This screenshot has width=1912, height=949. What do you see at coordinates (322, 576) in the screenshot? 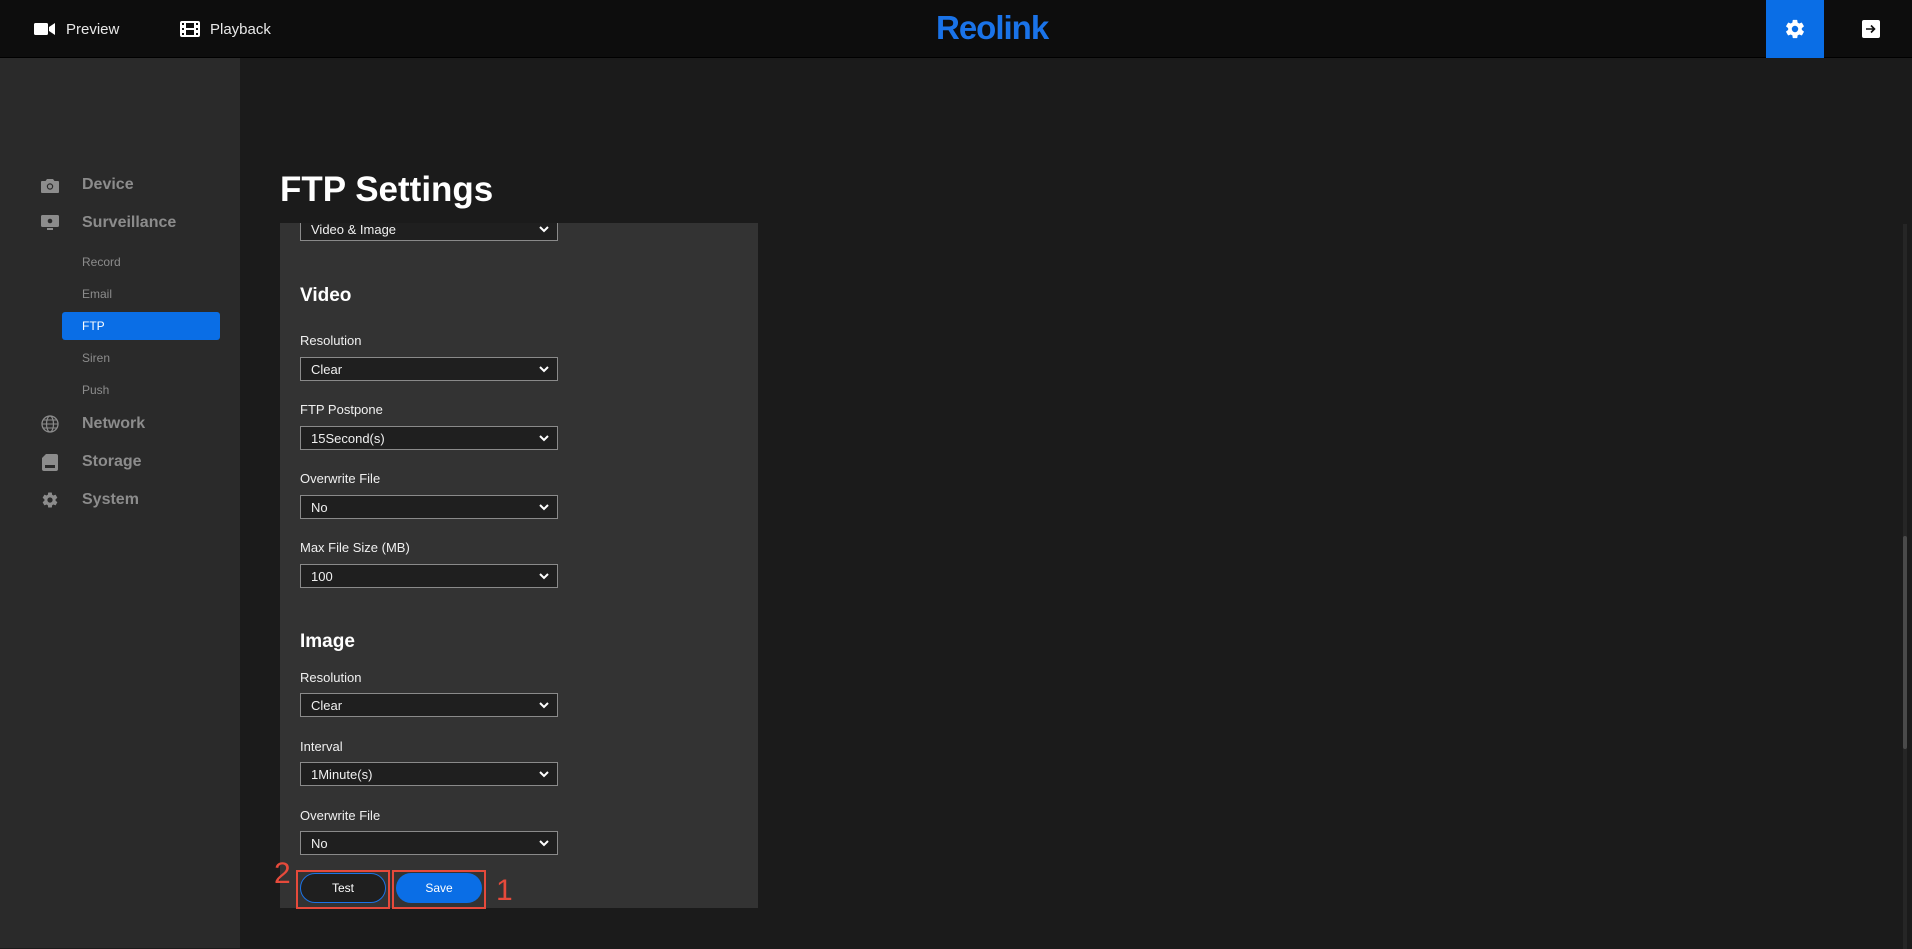
I see `max-file-size-value: 100` at bounding box center [322, 576].